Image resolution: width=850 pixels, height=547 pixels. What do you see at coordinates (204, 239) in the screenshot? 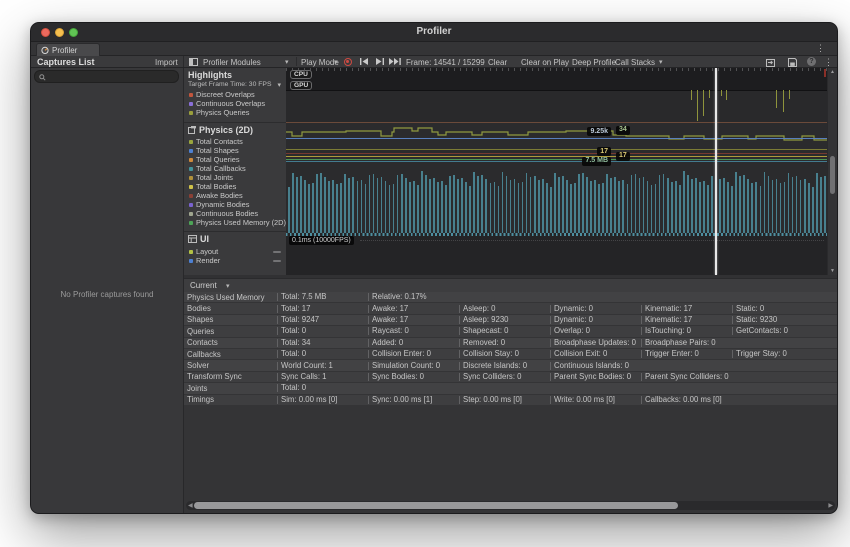
I see `module-title: UI` at bounding box center [204, 239].